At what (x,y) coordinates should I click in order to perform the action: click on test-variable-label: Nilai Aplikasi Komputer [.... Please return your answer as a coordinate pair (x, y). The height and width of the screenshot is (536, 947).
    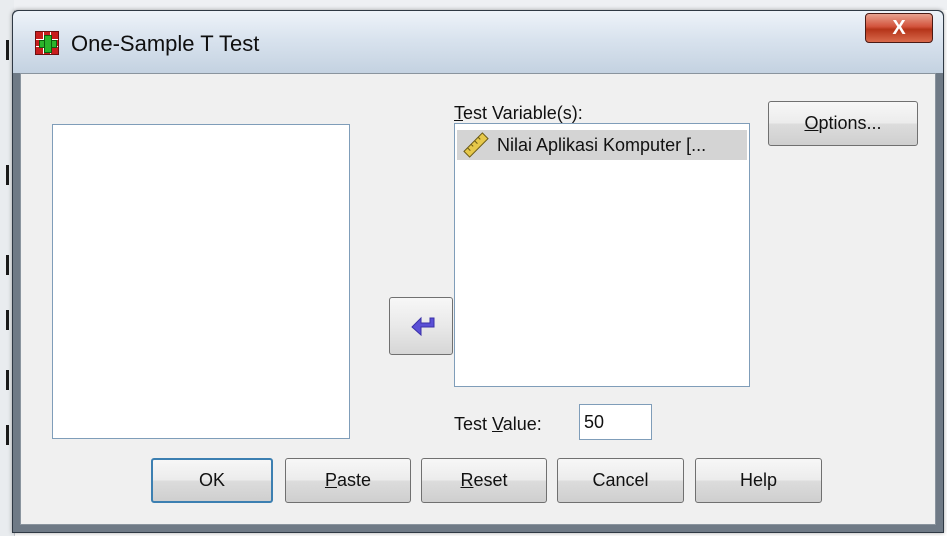
    Looking at the image, I should click on (602, 145).